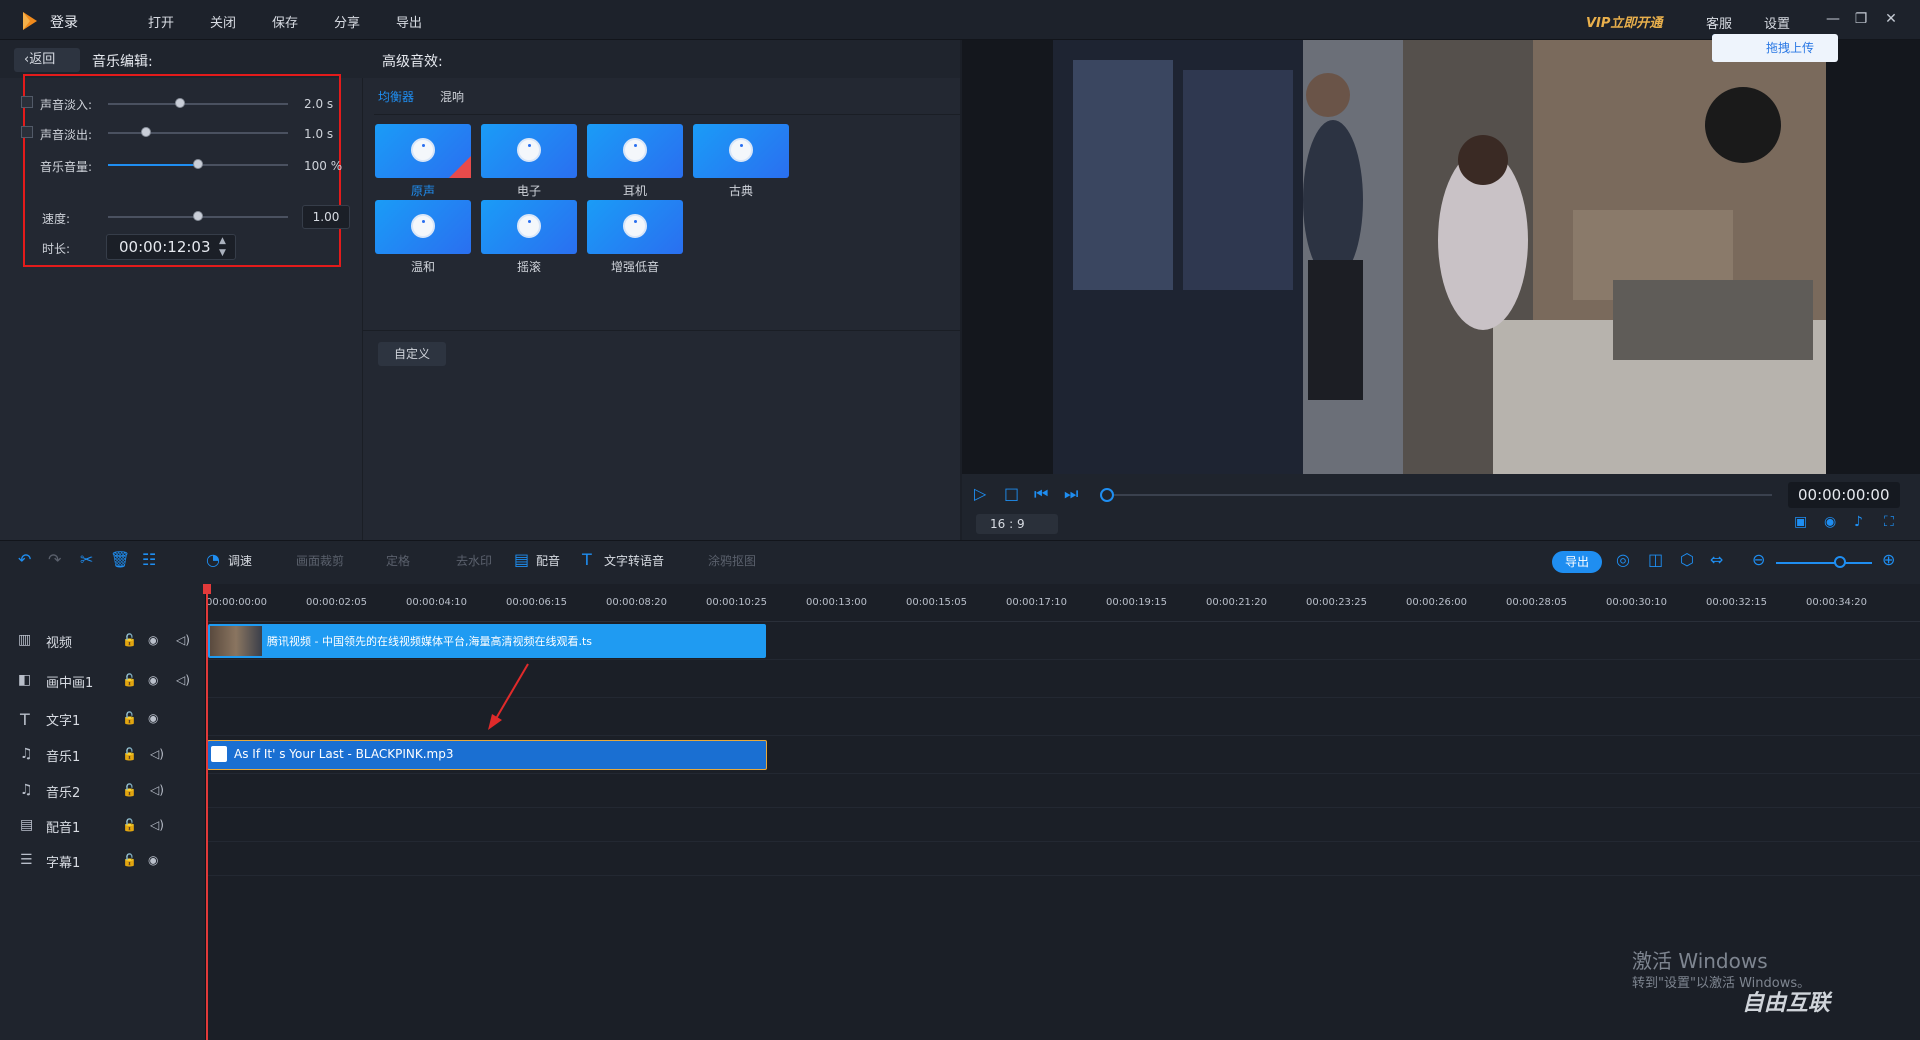  I want to click on export-button: 导出, so click(1577, 562).